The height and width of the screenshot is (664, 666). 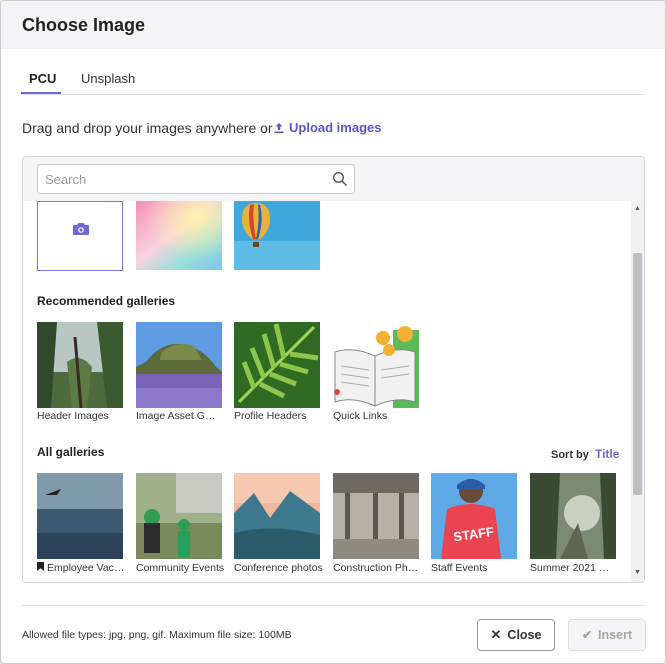 What do you see at coordinates (637, 208) in the screenshot?
I see `scroll-up-arrow-icon: ▲` at bounding box center [637, 208].